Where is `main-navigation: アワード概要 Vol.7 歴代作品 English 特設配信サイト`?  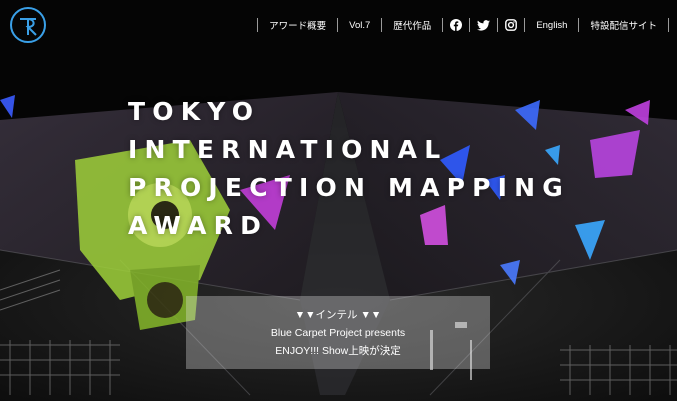 main-navigation: アワード概要 Vol.7 歴代作品 English 特設配信サイト is located at coordinates (463, 25).